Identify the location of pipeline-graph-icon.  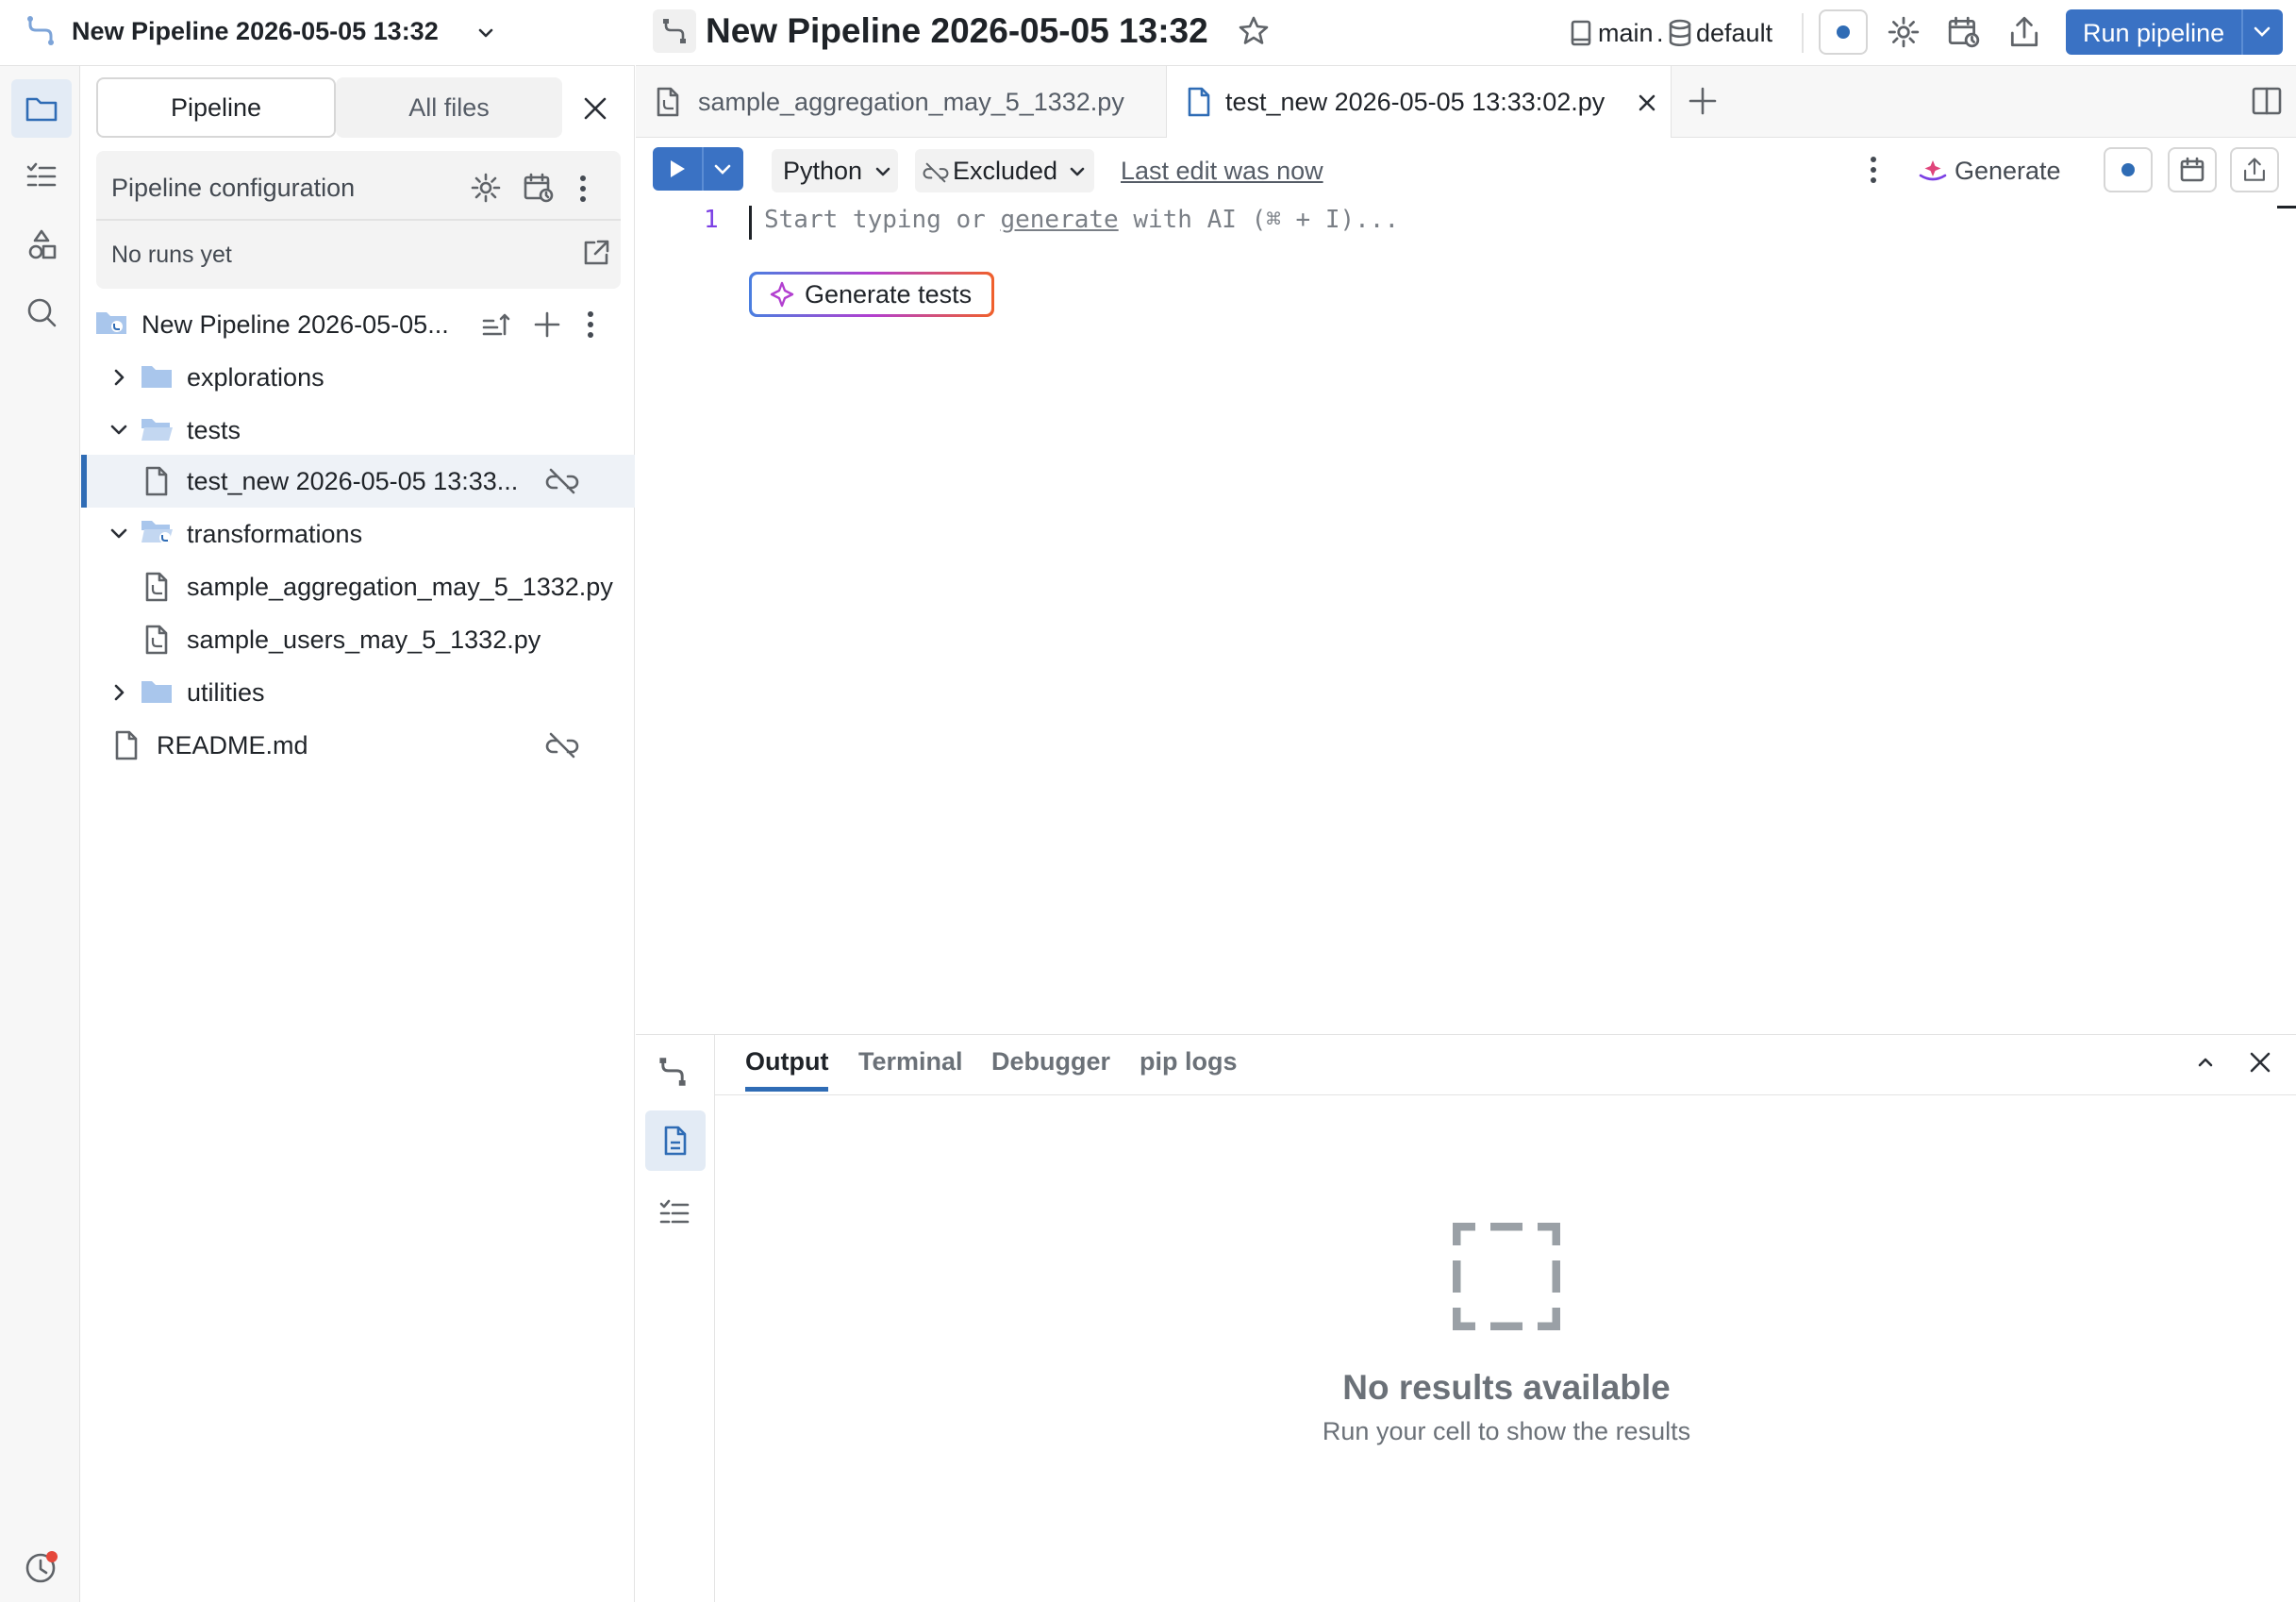
(673, 1072).